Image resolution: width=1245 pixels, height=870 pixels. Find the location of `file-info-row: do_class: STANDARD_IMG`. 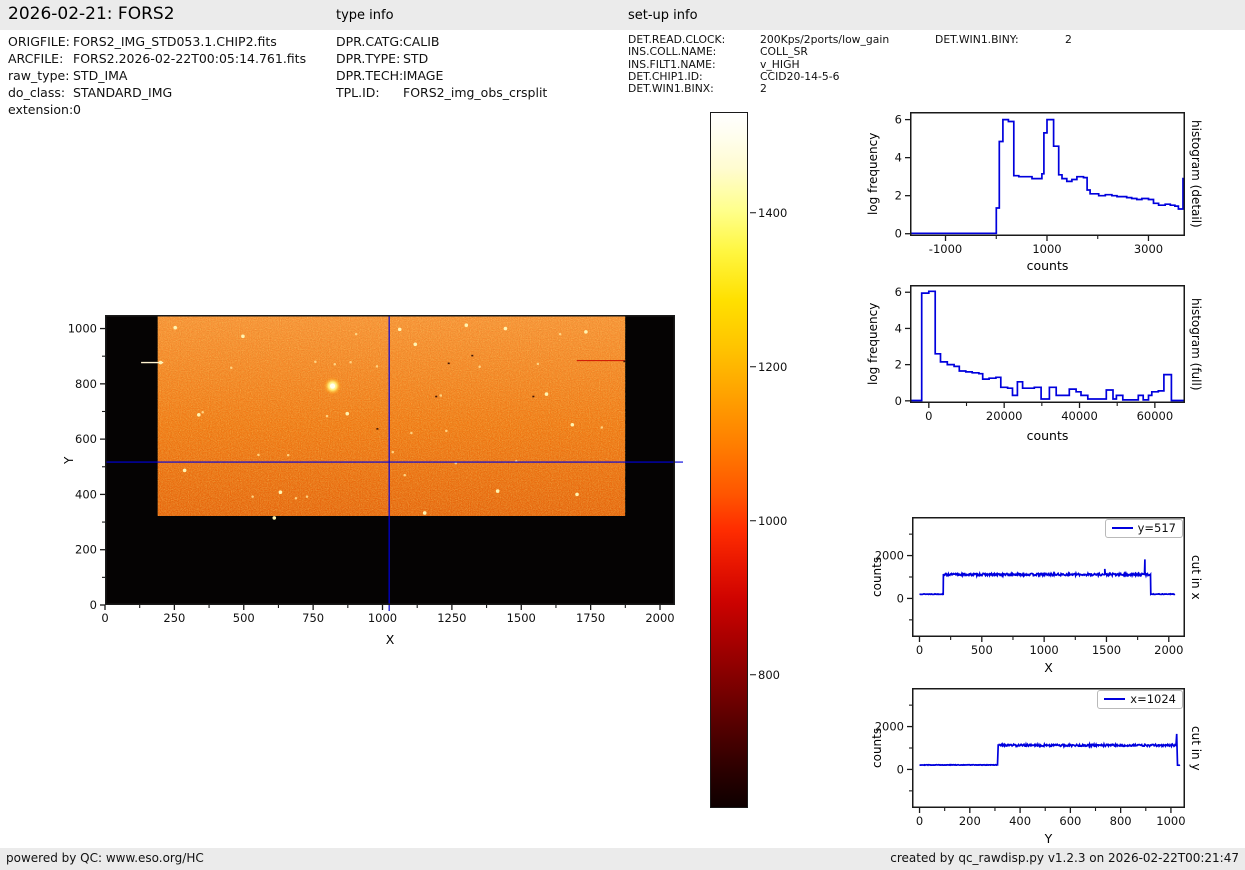

file-info-row: do_class: STANDARD_IMG is located at coordinates (157, 92).